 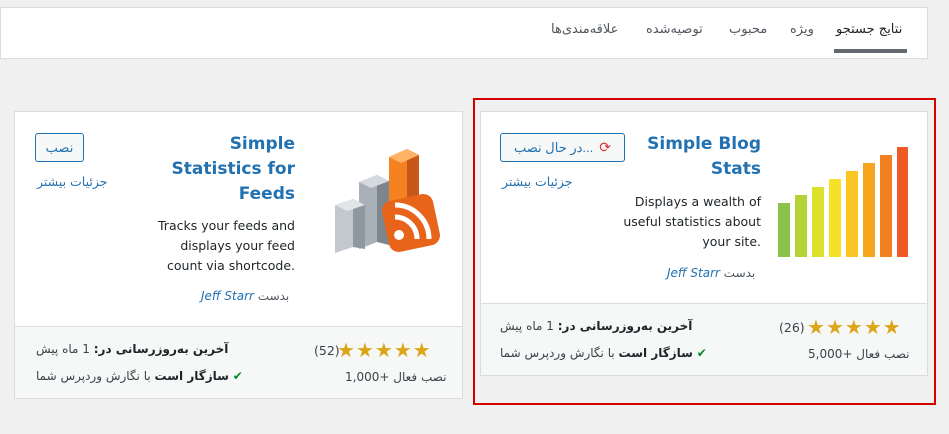 What do you see at coordinates (237, 376) in the screenshot?
I see `check-icon: ✔` at bounding box center [237, 376].